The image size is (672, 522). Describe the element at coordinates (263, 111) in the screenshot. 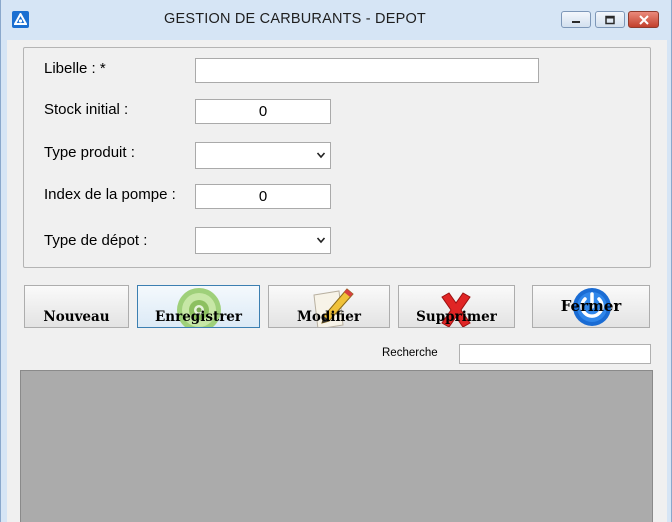

I see `stock-initial-input: 0` at that location.